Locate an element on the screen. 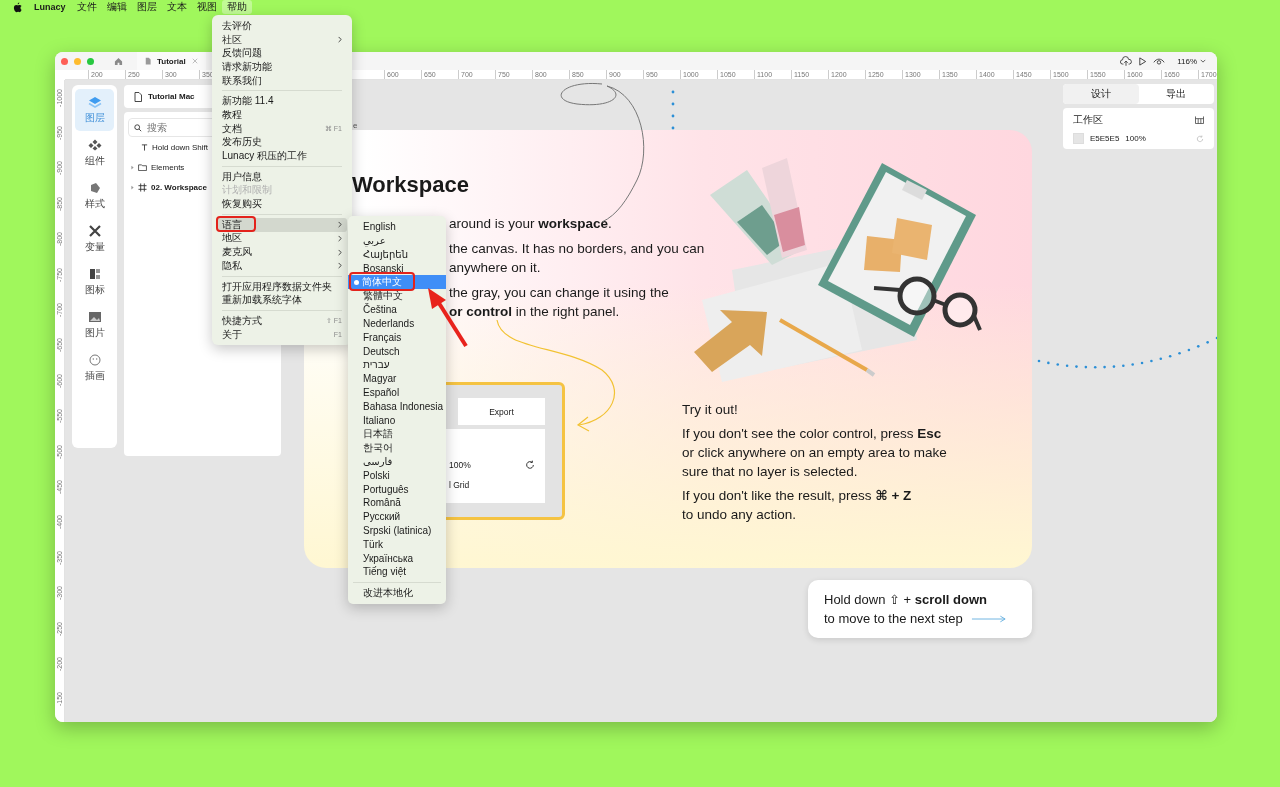 Image resolution: width=1280 pixels, height=787 pixels. language-item: Tiếng việt is located at coordinates (397, 571).